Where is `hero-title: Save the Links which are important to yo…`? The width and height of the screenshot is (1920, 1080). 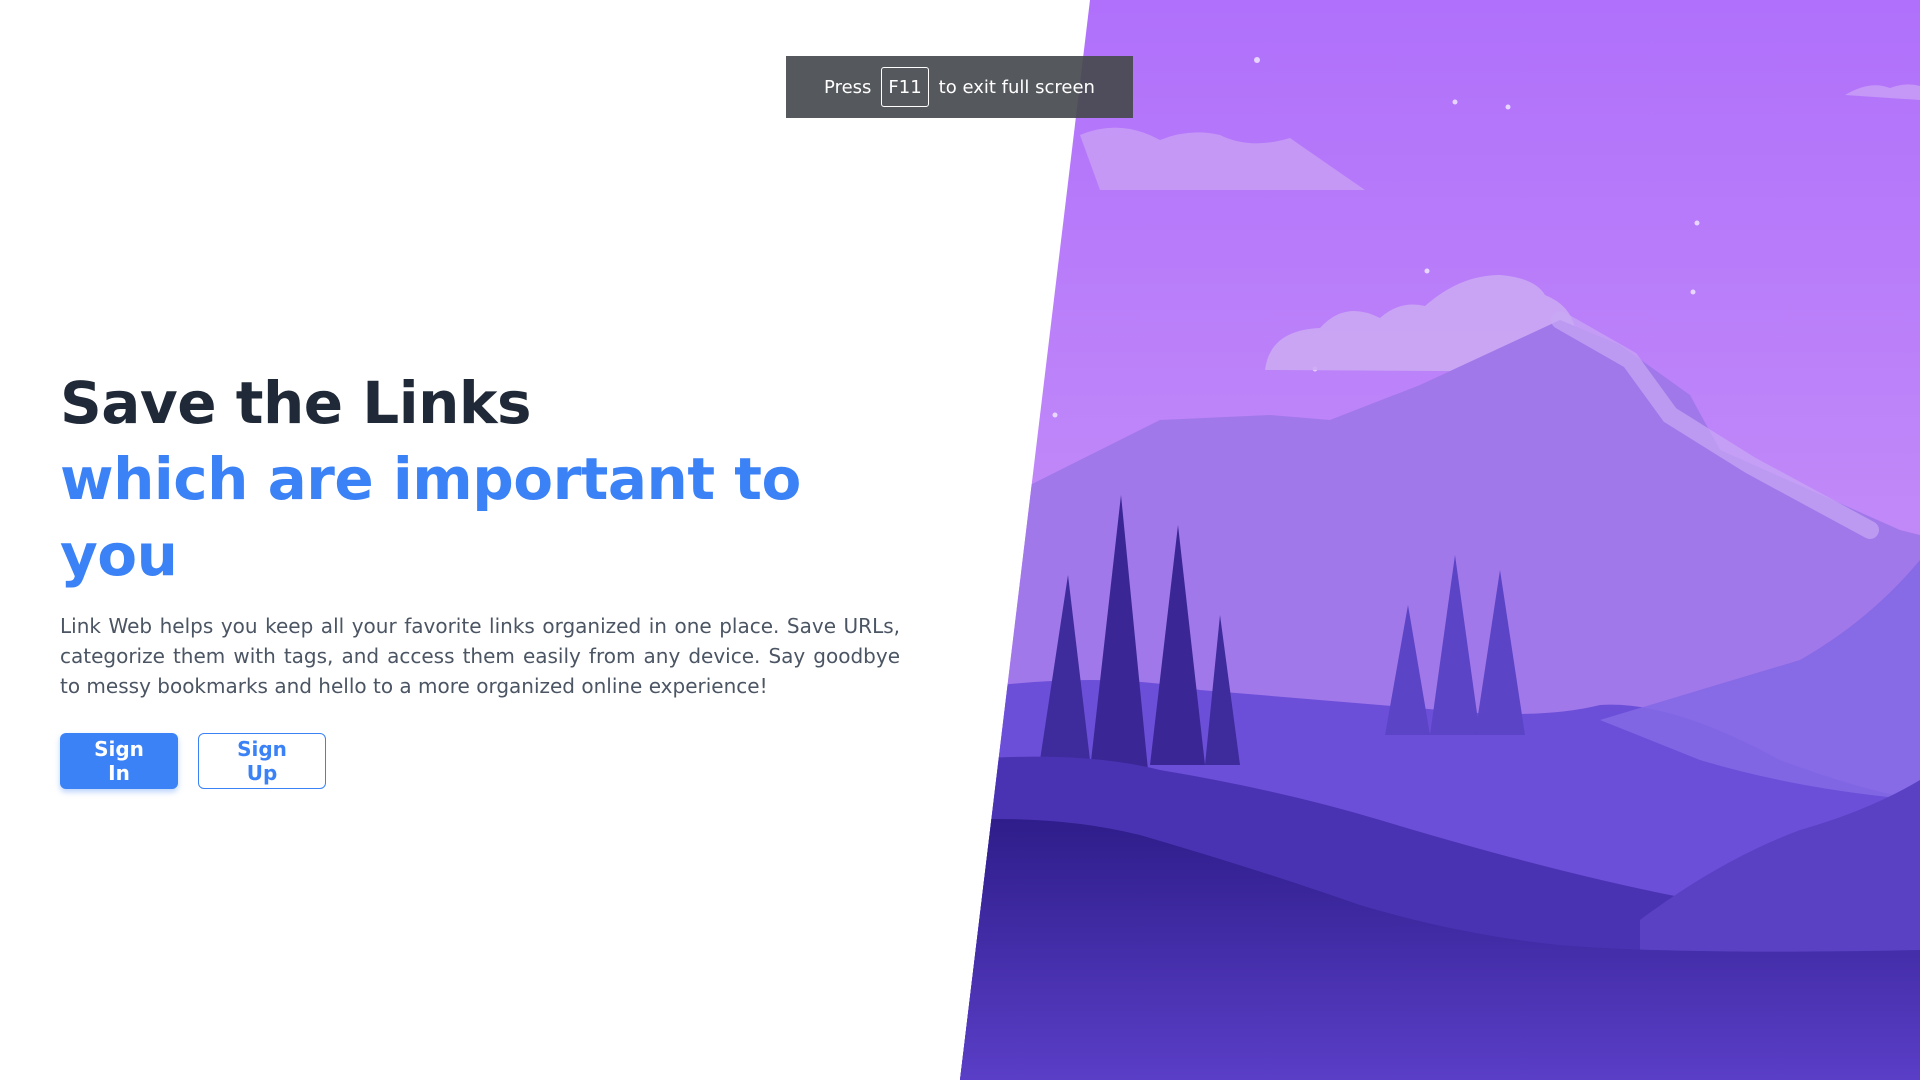
hero-title: Save the Links which are important to yo… is located at coordinates (480, 479).